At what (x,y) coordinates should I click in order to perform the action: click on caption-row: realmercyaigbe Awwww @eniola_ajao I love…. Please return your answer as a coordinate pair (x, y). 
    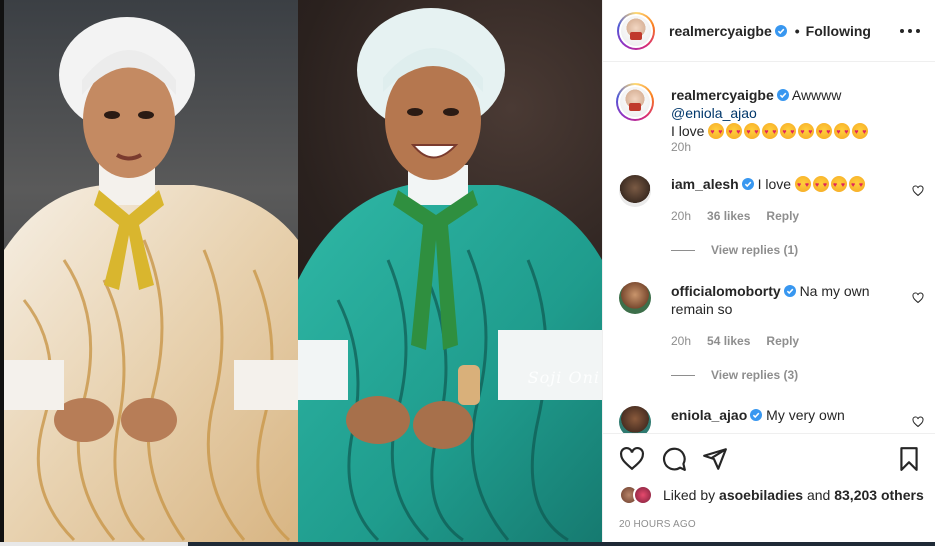
    Looking at the image, I should click on (770, 119).